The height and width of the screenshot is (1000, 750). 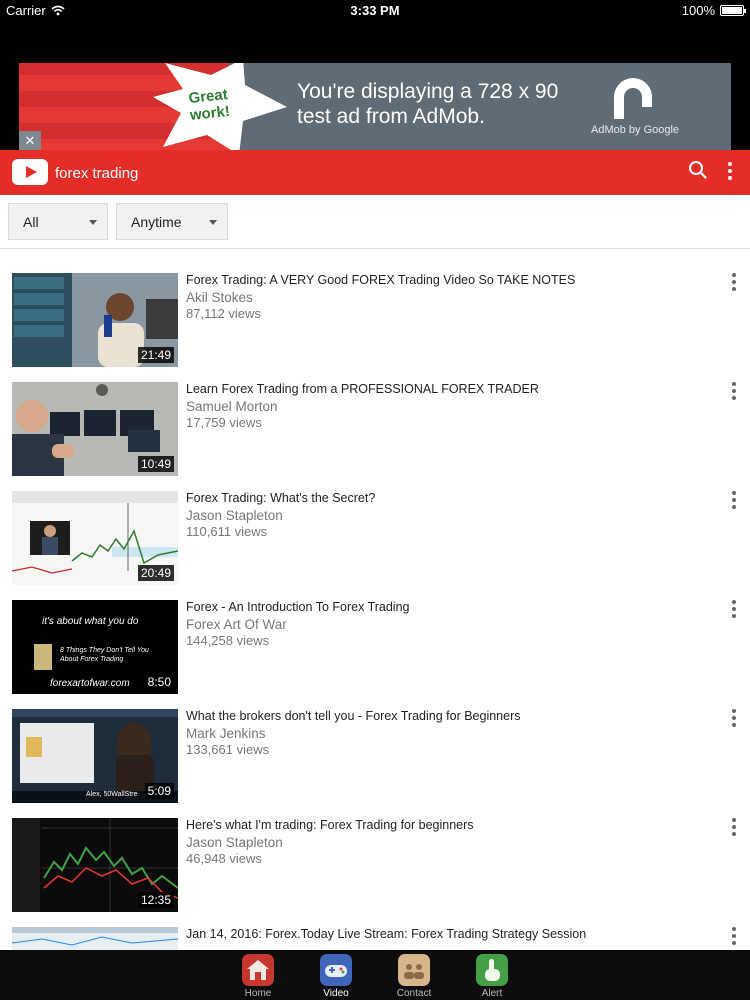 What do you see at coordinates (31, 222) in the screenshot?
I see `type-filter-label: All` at bounding box center [31, 222].